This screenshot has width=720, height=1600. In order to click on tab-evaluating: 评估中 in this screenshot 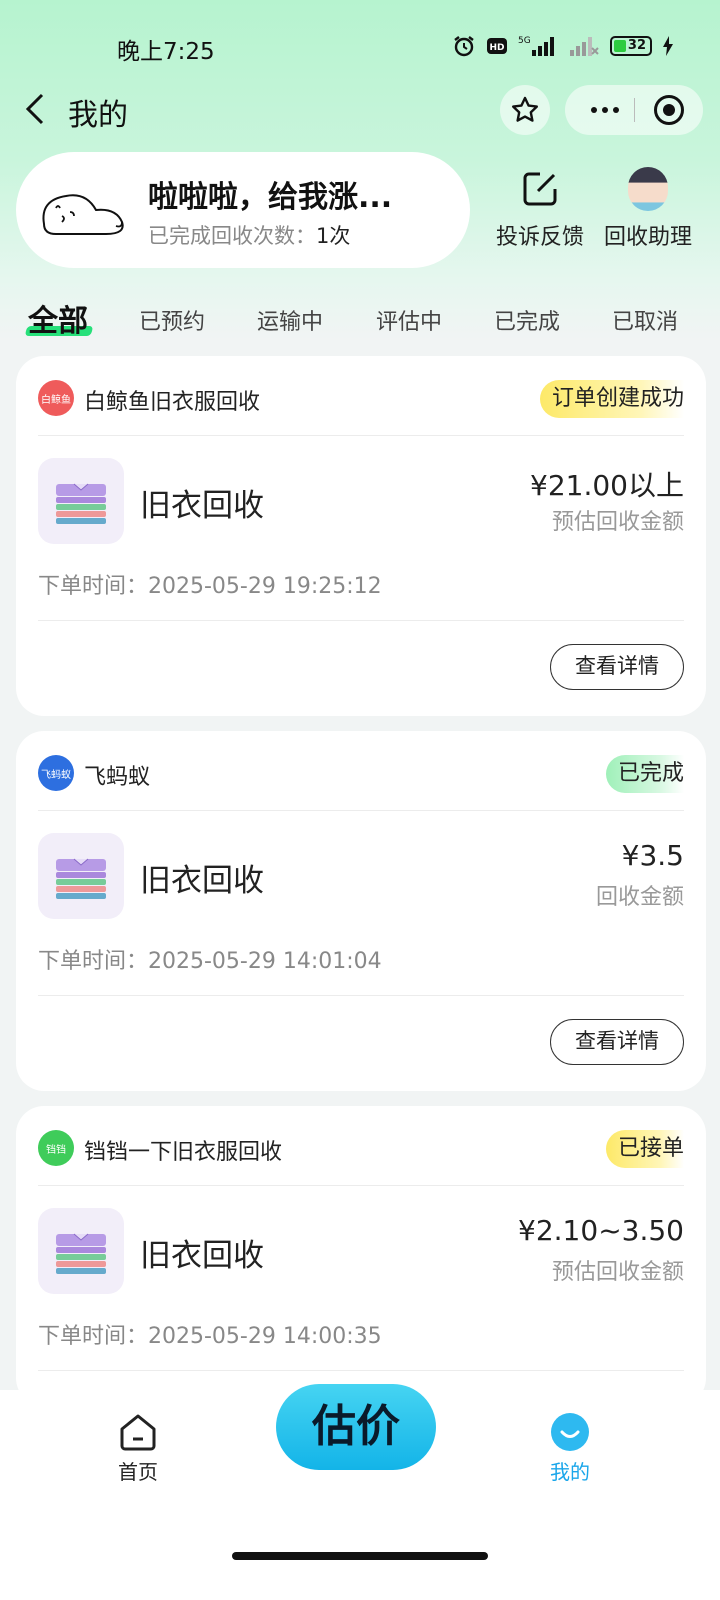, I will do `click(409, 320)`.